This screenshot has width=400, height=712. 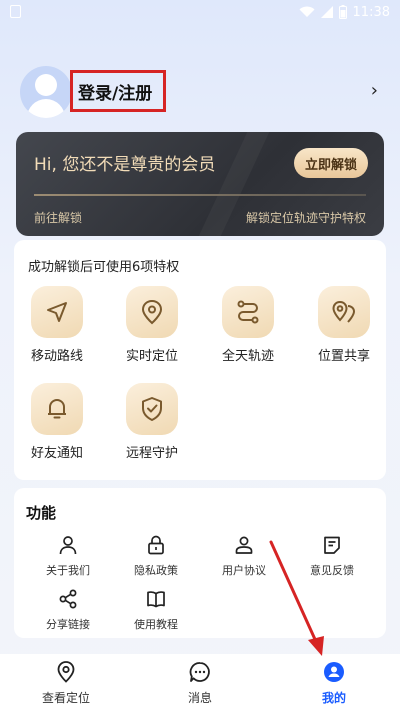 What do you see at coordinates (46, 92) in the screenshot?
I see `avatar` at bounding box center [46, 92].